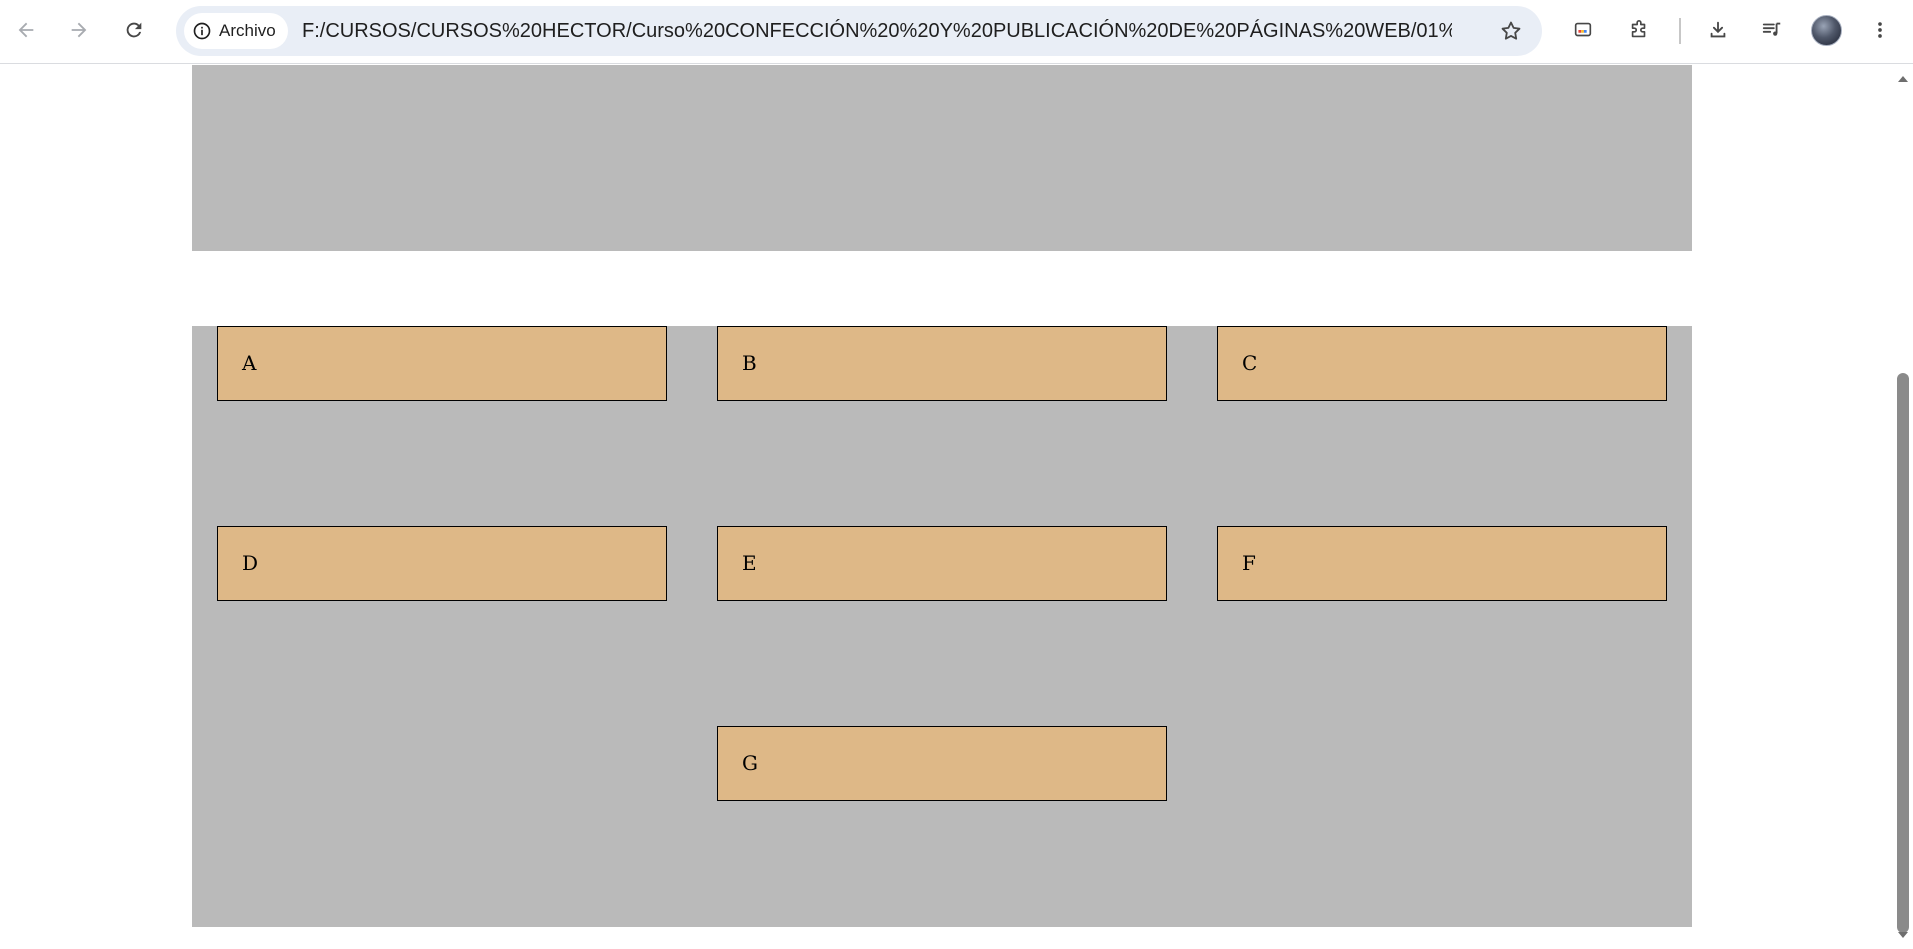  I want to click on reload-button, so click(134, 30).